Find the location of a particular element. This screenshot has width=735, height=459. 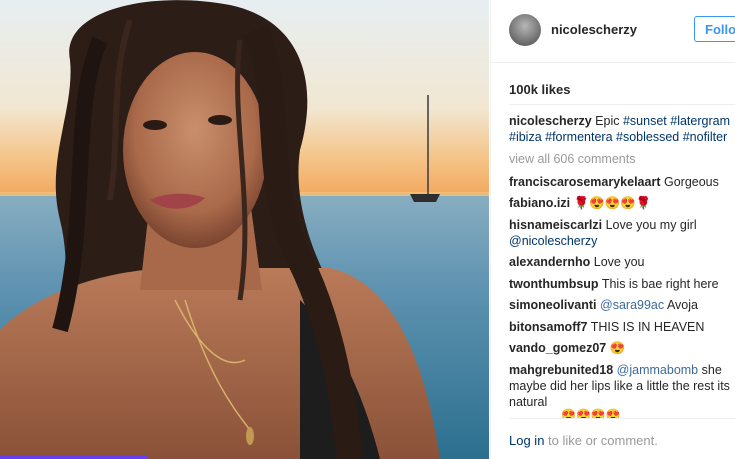

comment-text: Gorgeous is located at coordinates (691, 181).